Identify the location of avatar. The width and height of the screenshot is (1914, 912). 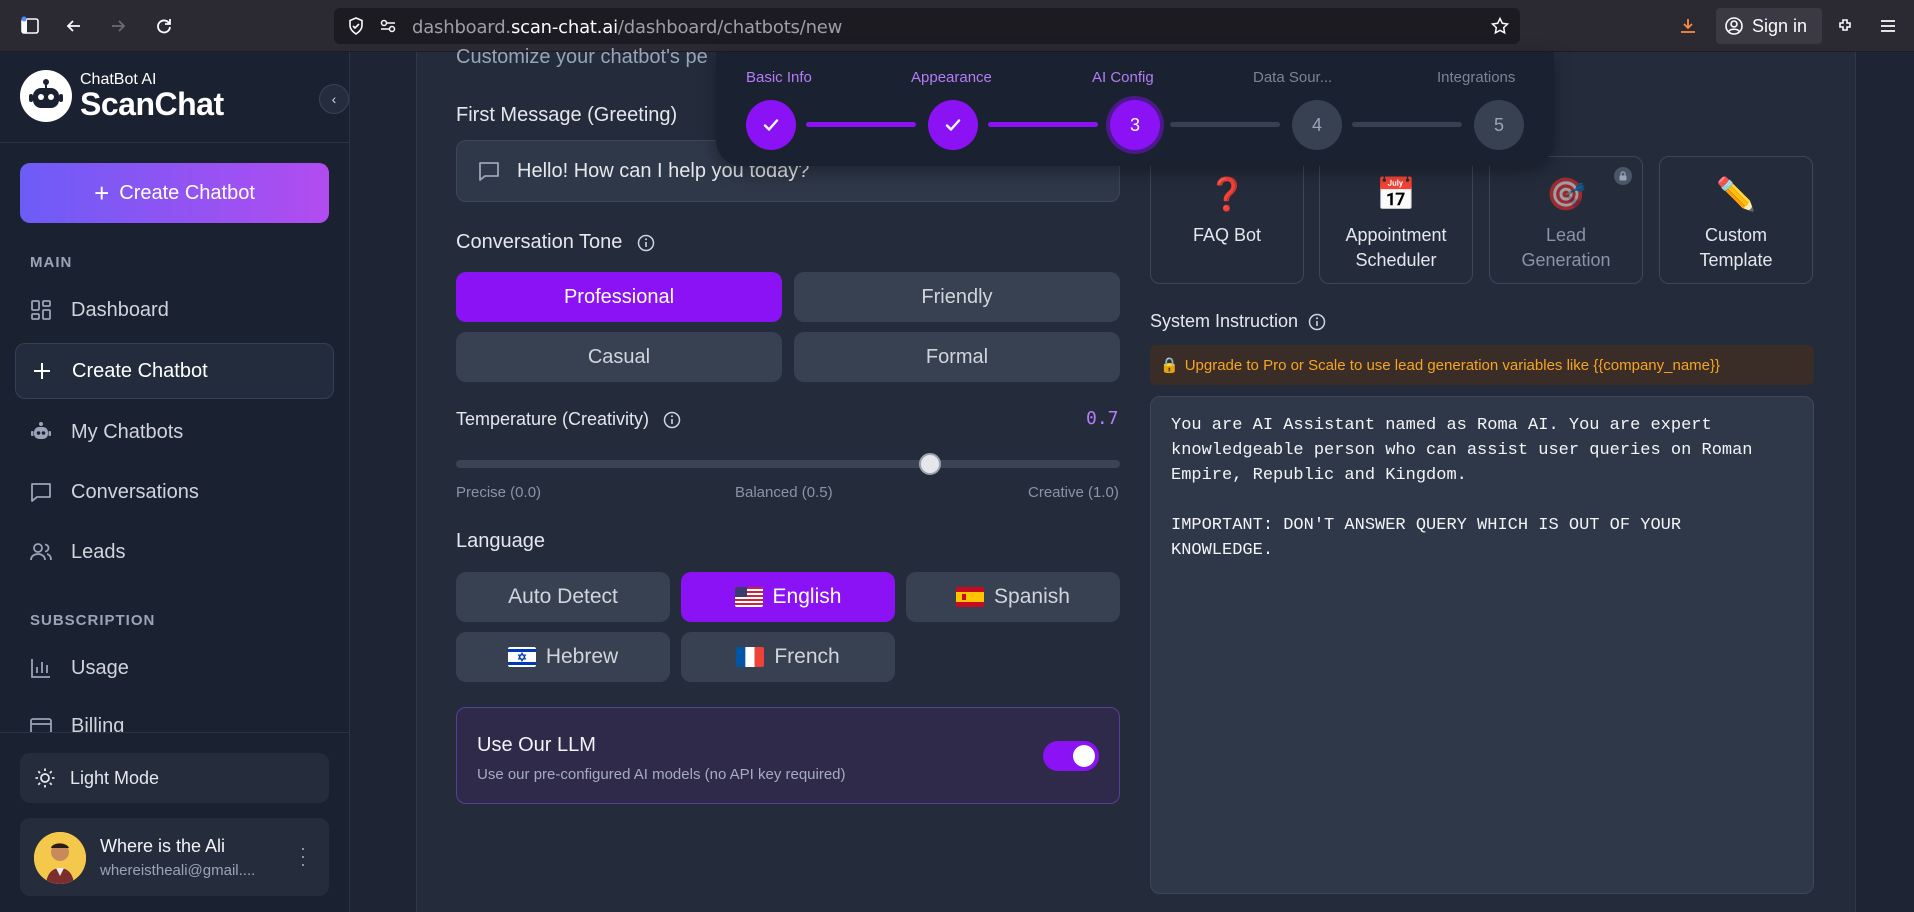
(60, 858).